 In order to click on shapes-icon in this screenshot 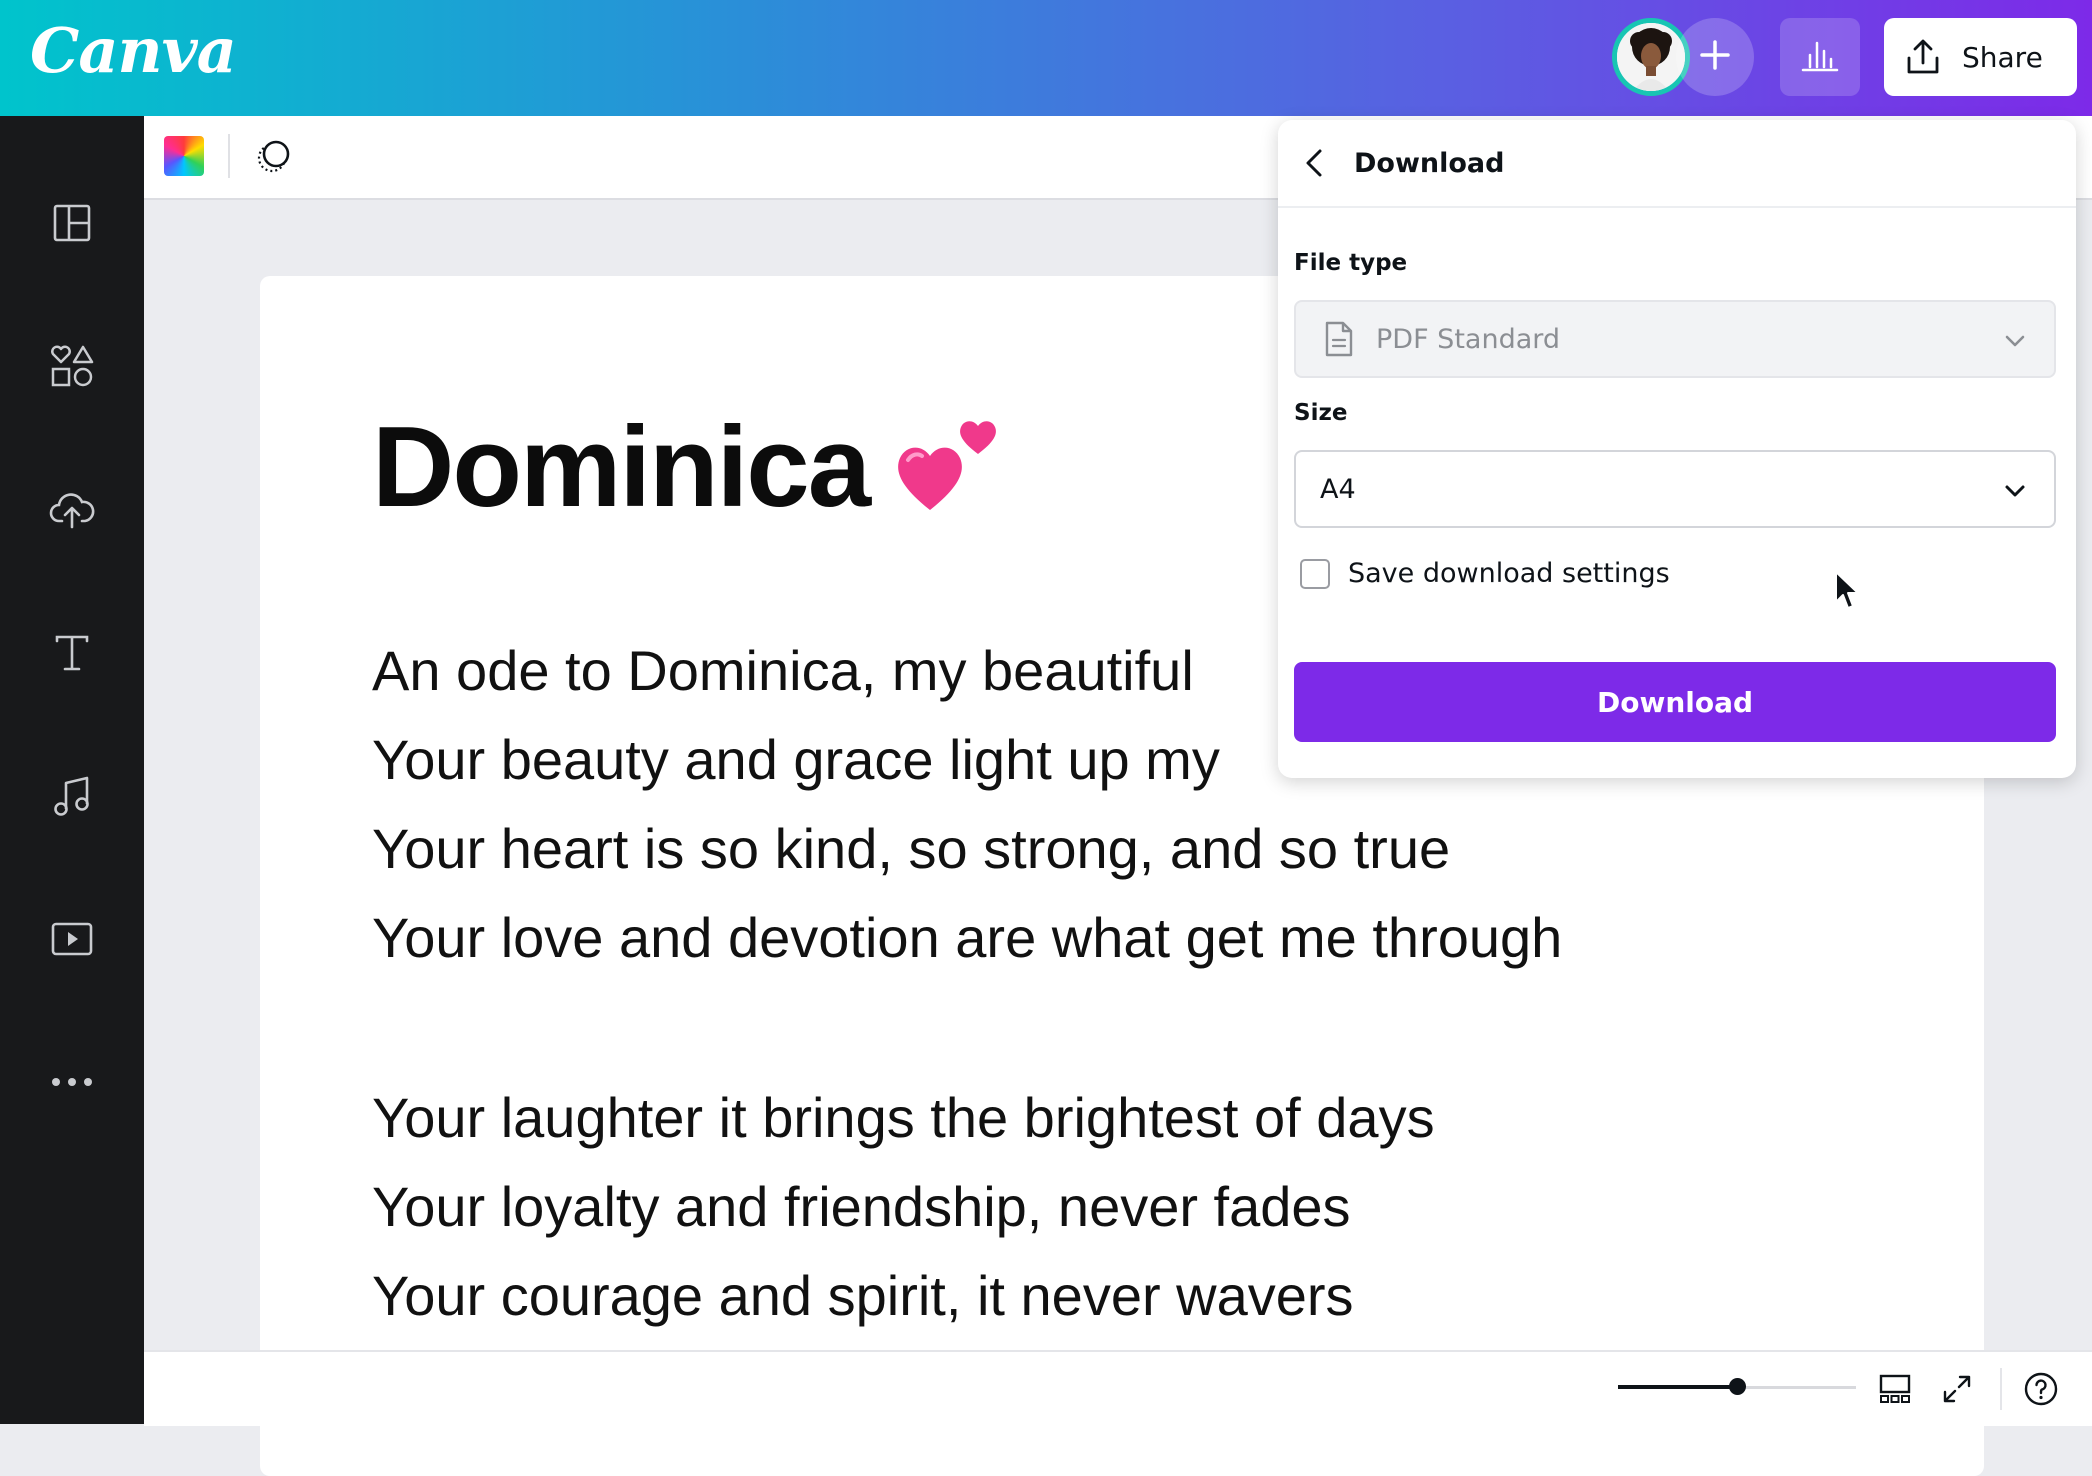, I will do `click(72, 366)`.